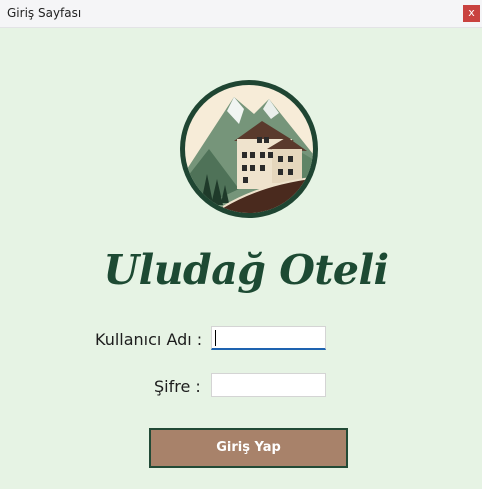  I want to click on password-field, so click(268, 385).